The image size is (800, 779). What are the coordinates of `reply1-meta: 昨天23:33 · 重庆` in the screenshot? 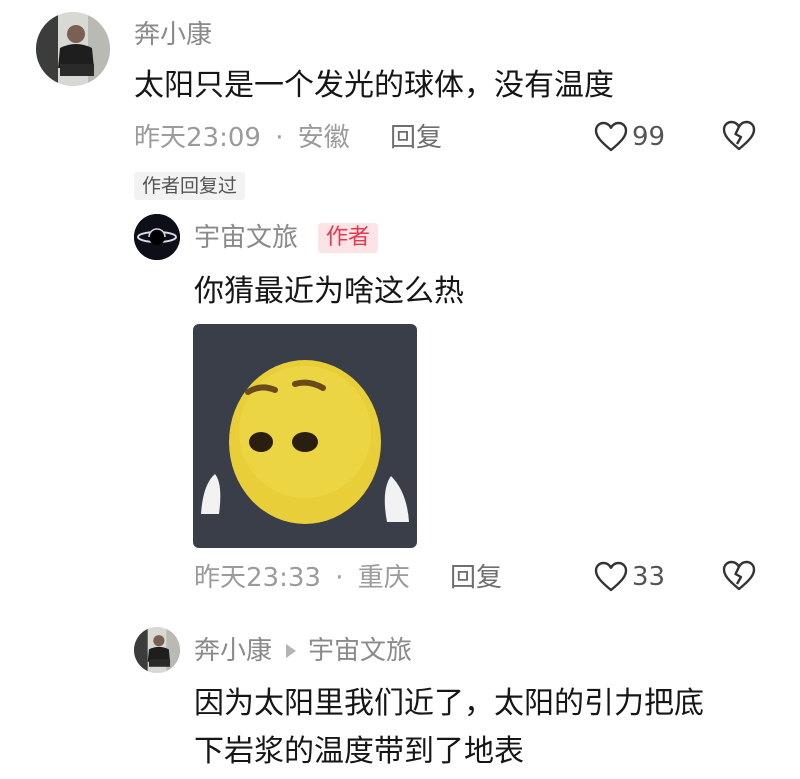 It's located at (302, 578).